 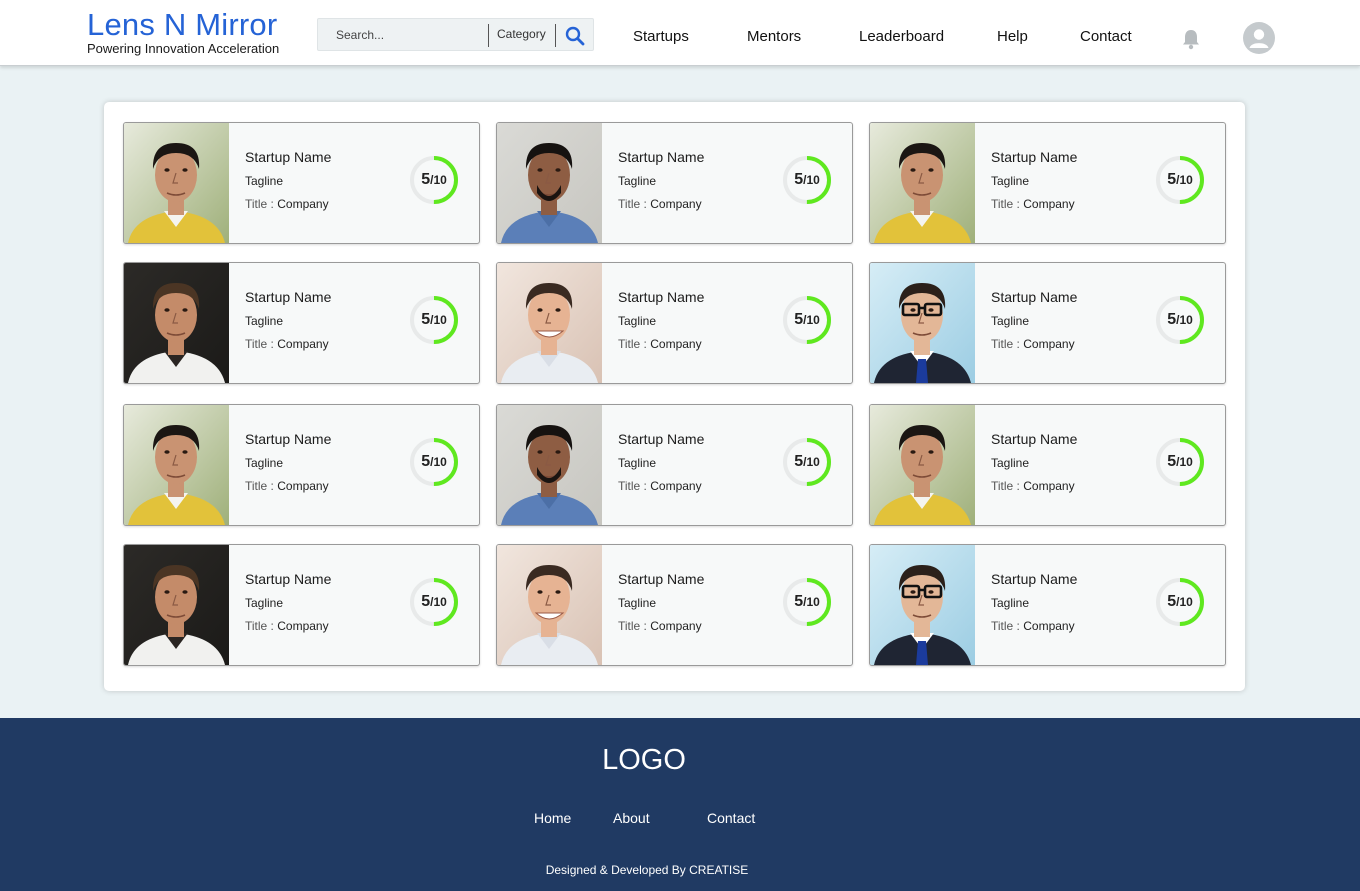 I want to click on nav-help: Help, so click(x=1012, y=36).